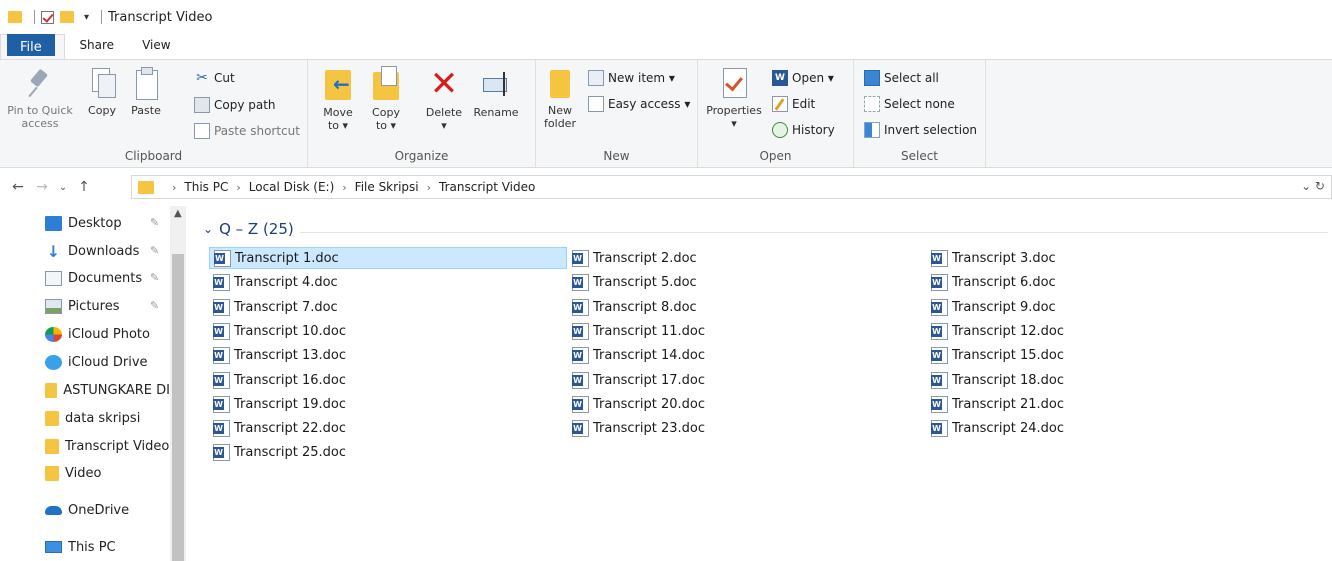 This screenshot has width=1332, height=561. What do you see at coordinates (156, 46) in the screenshot?
I see `tab-view: View` at bounding box center [156, 46].